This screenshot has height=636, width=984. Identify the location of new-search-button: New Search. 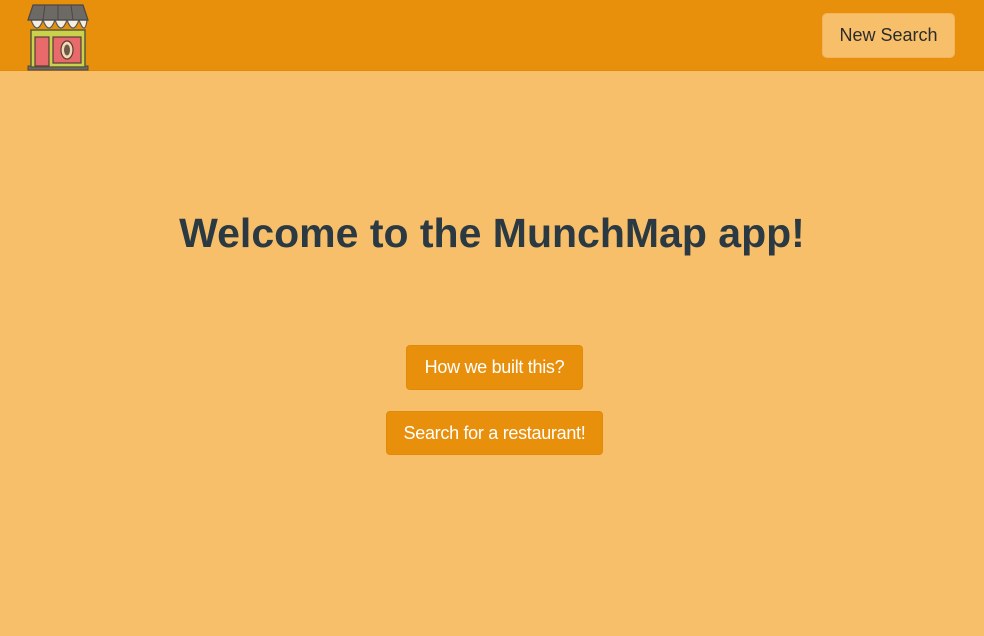
(888, 35).